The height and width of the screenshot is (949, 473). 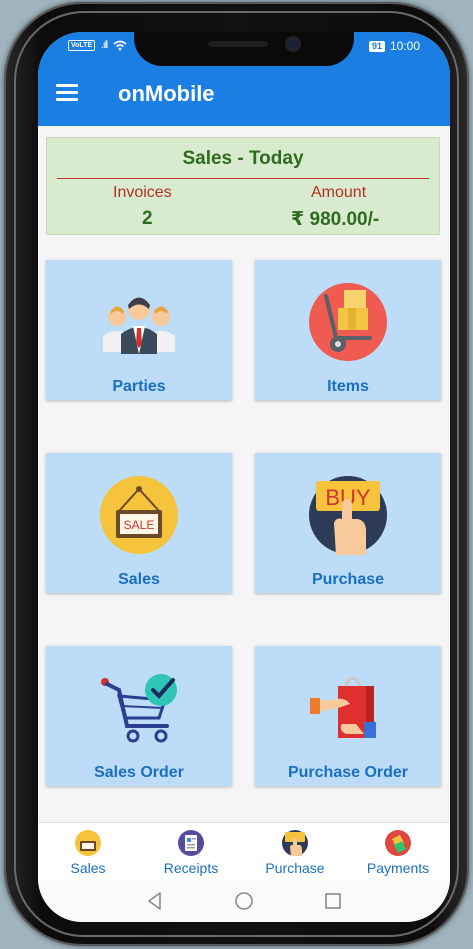 I want to click on signal-icon: .ıll, so click(x=104, y=45).